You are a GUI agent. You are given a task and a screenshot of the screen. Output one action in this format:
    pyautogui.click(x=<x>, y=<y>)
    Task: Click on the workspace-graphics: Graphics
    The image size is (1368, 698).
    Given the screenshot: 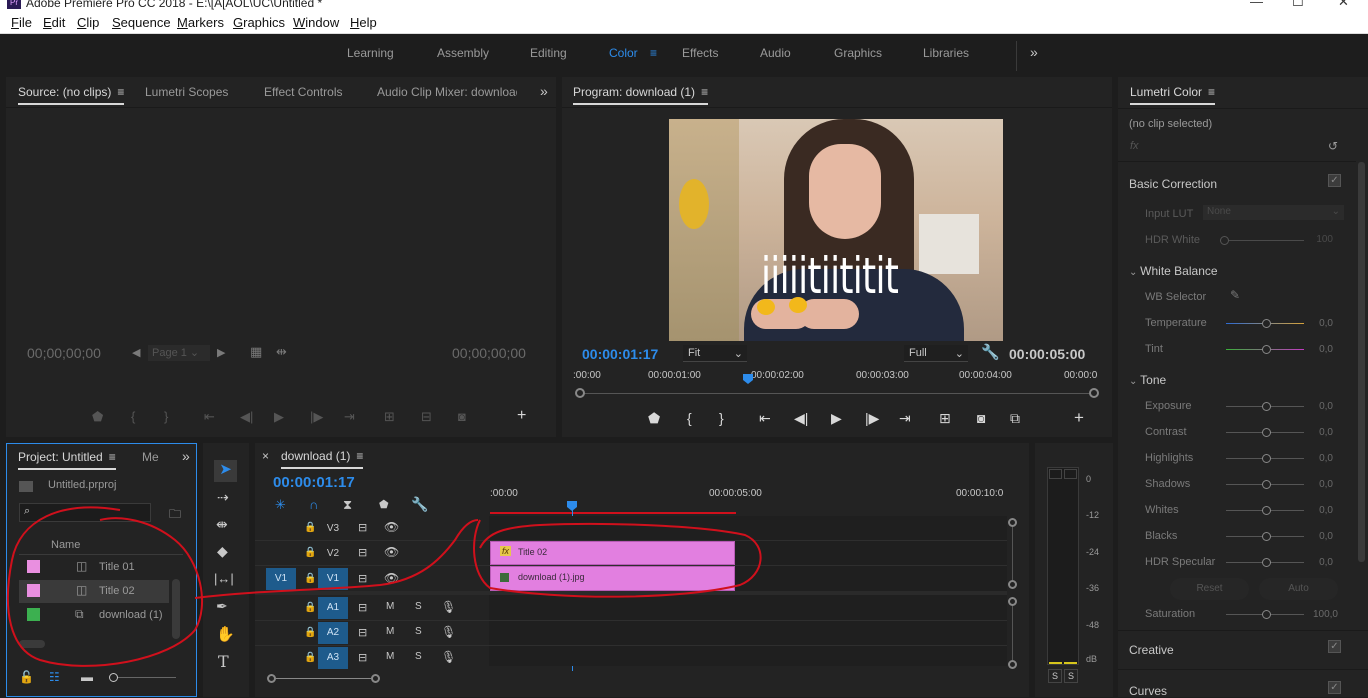 What is the action you would take?
    pyautogui.click(x=858, y=53)
    